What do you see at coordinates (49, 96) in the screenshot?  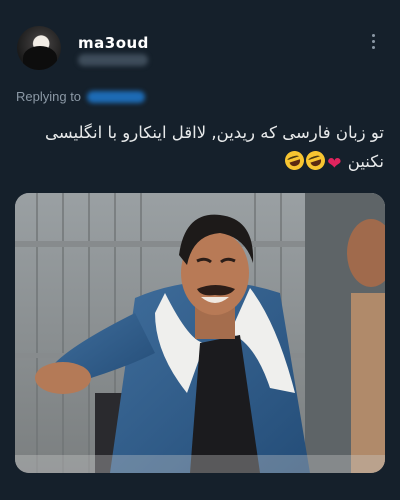 I see `replying-to-label: Replying to` at bounding box center [49, 96].